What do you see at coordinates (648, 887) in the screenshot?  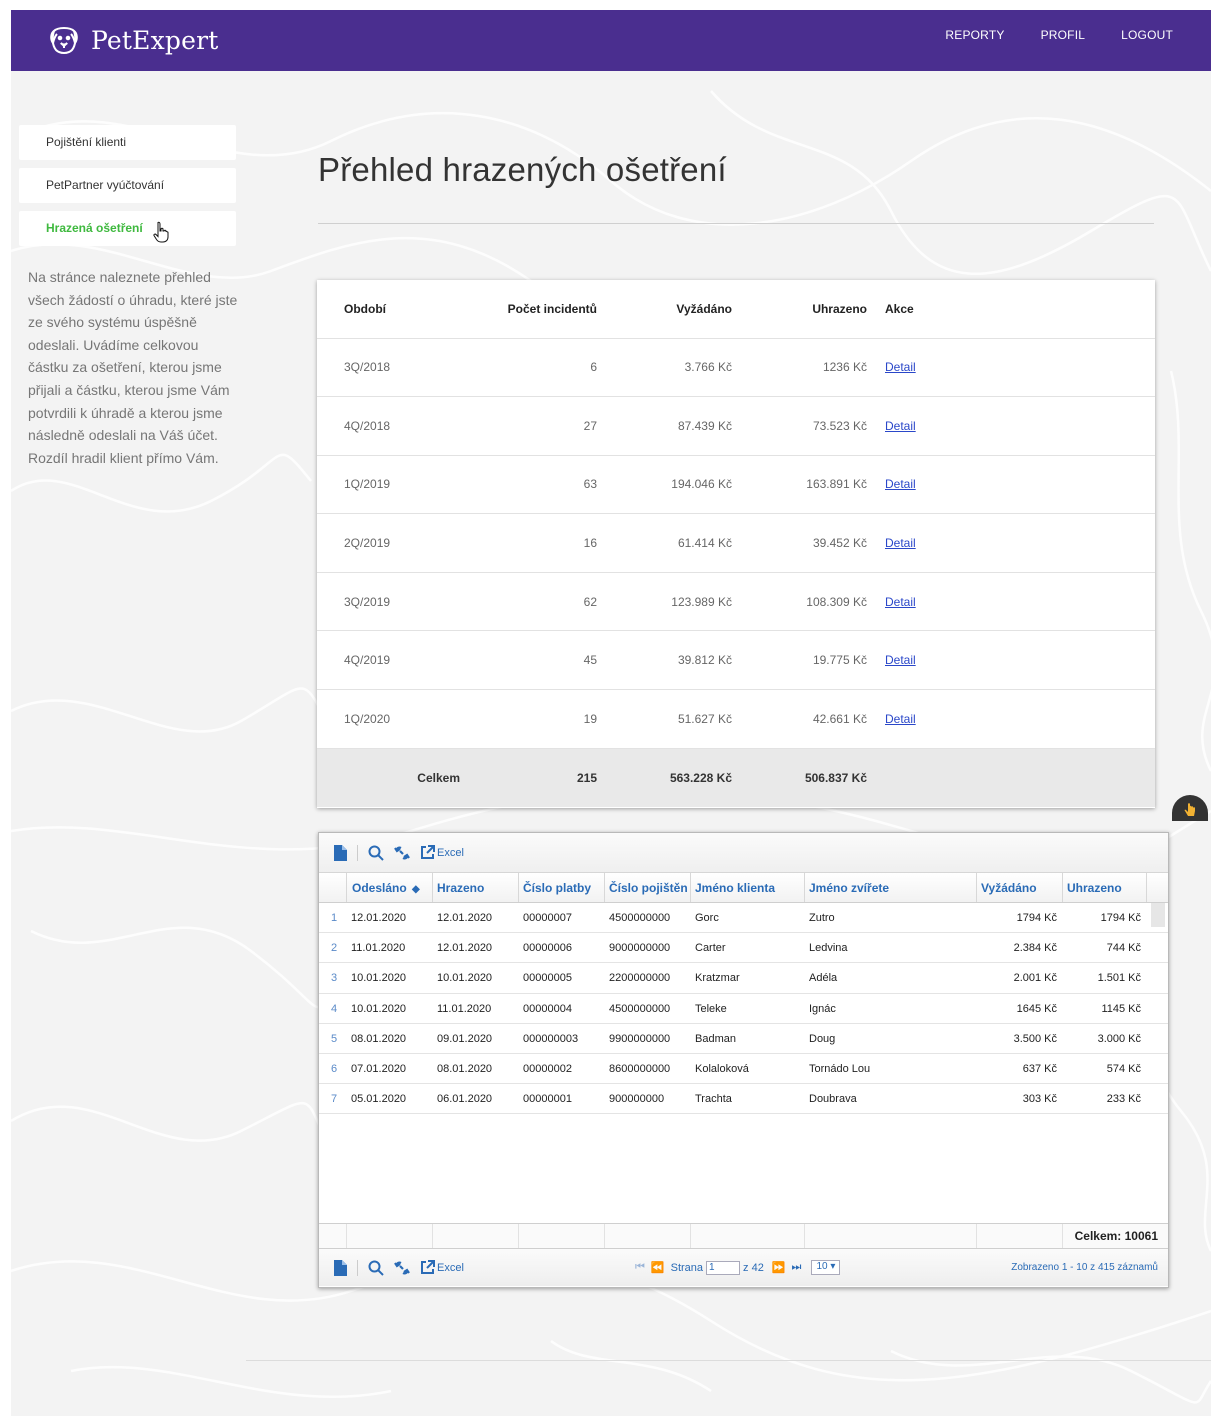 I see `col-header-cislo-pojisteni: Číslo pojištěn` at bounding box center [648, 887].